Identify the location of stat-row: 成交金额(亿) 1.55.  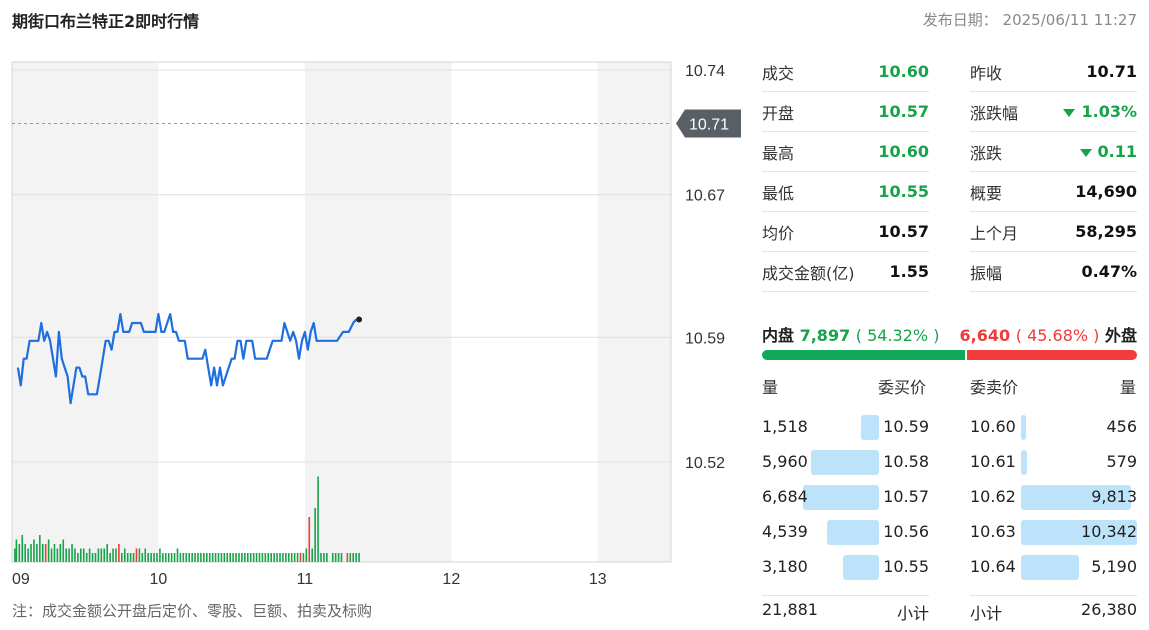
(845, 272).